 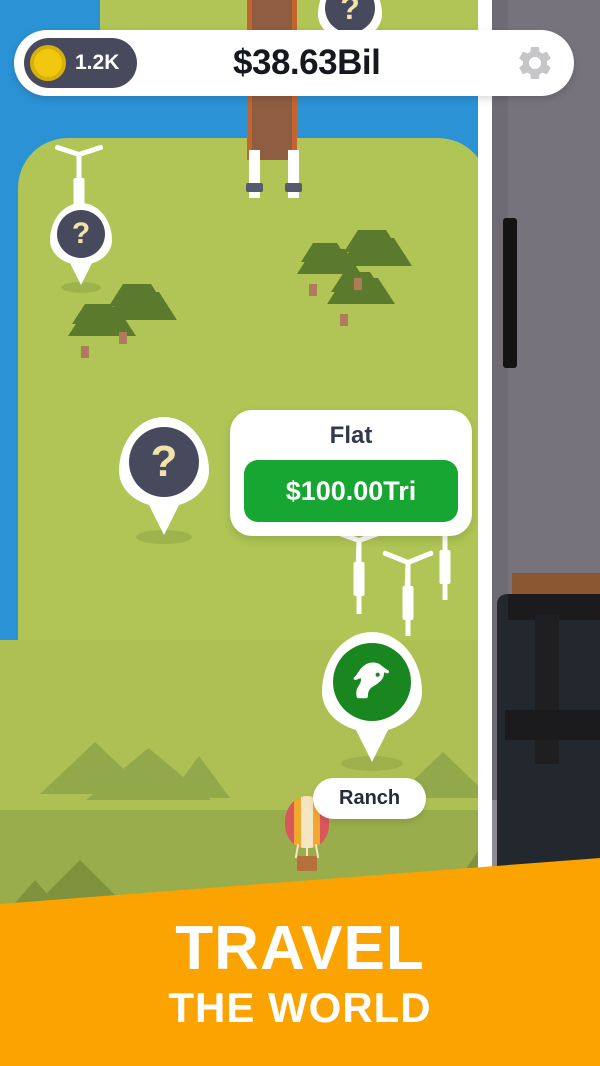 I want to click on pin-unknown-north: ?, so click(x=81, y=248).